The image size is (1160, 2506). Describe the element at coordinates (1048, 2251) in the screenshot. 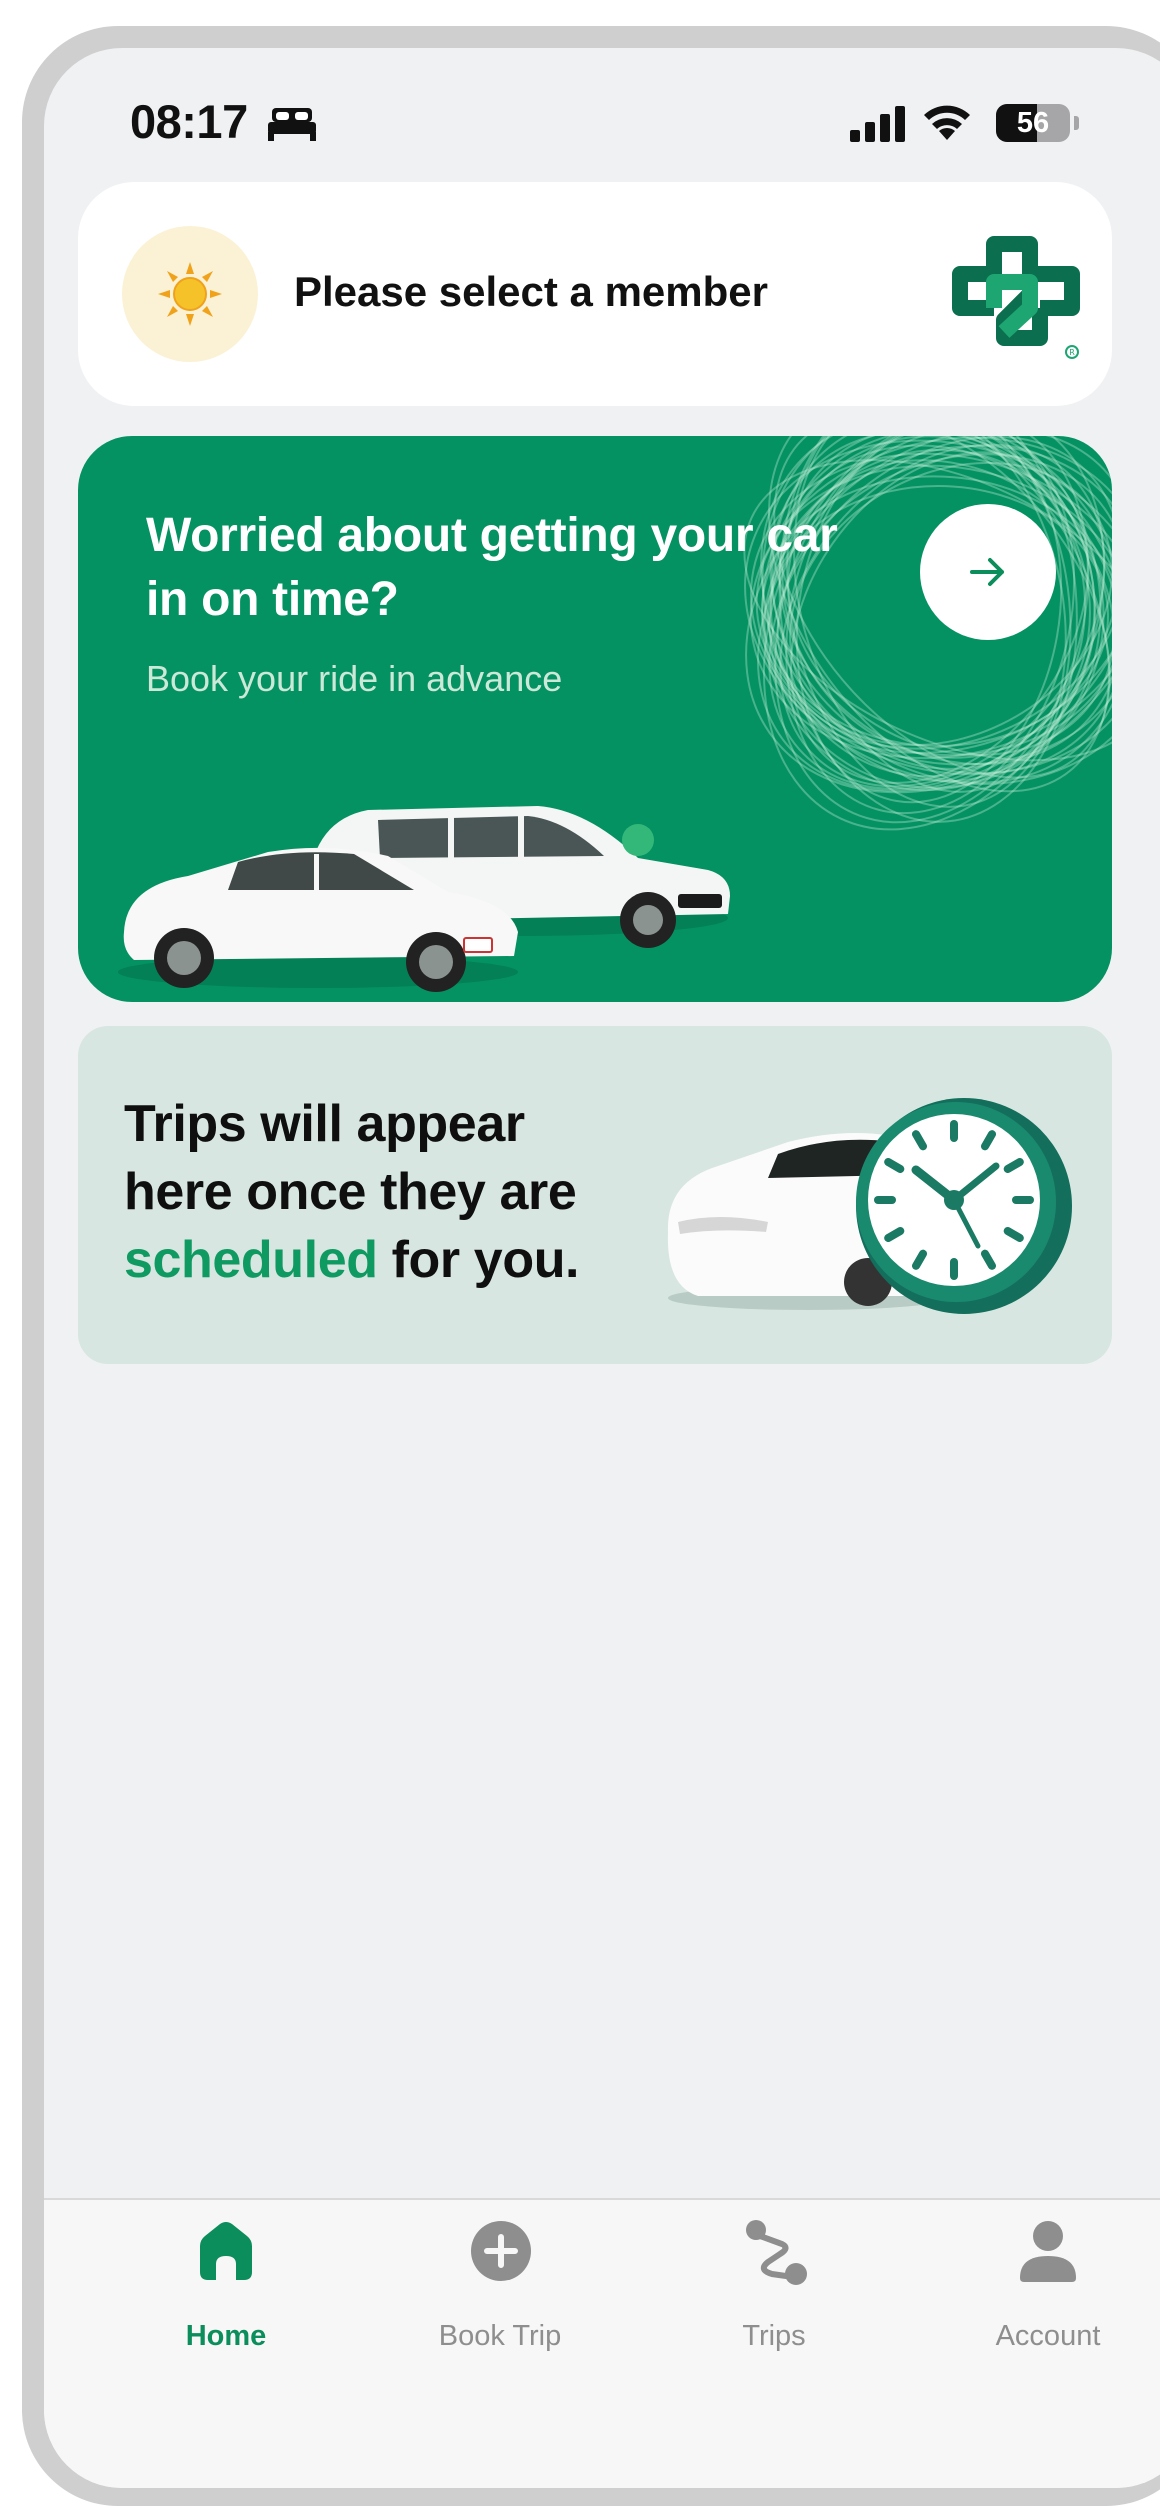

I see `person-icon` at that location.